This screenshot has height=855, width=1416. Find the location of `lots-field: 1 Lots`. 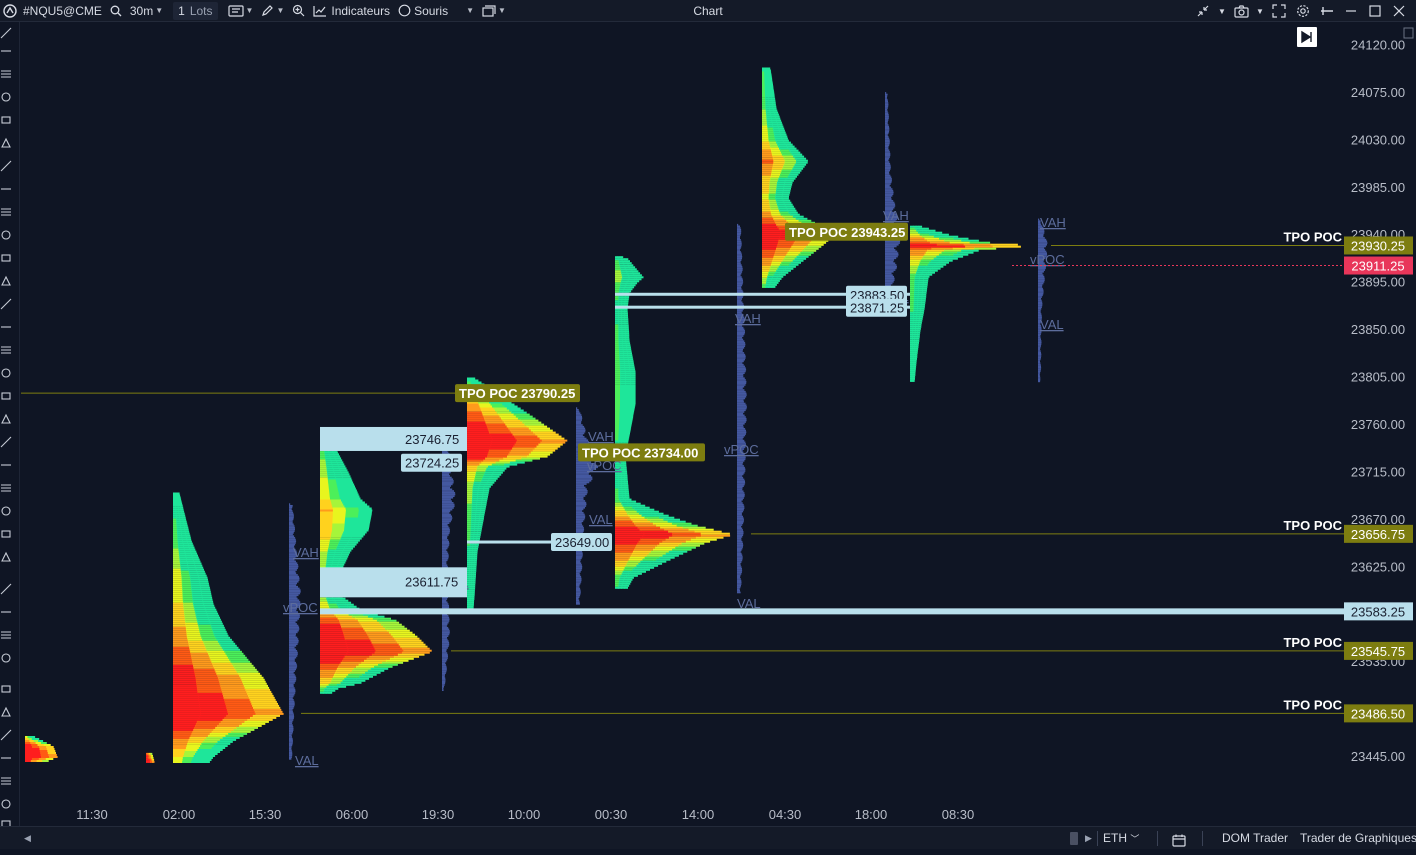

lots-field: 1 Lots is located at coordinates (195, 10).